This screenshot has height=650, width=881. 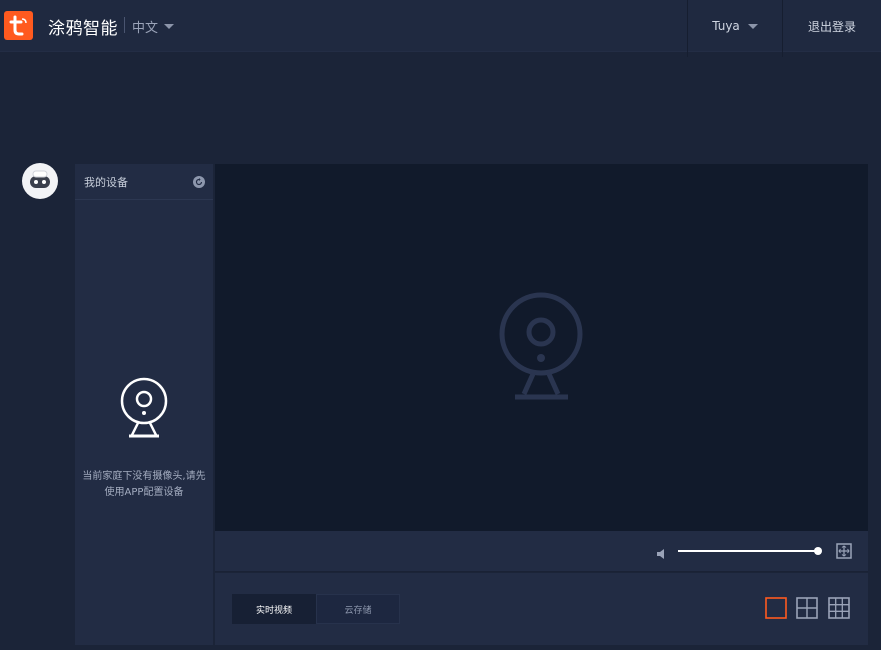 I want to click on user-name: Tuya, so click(x=726, y=26).